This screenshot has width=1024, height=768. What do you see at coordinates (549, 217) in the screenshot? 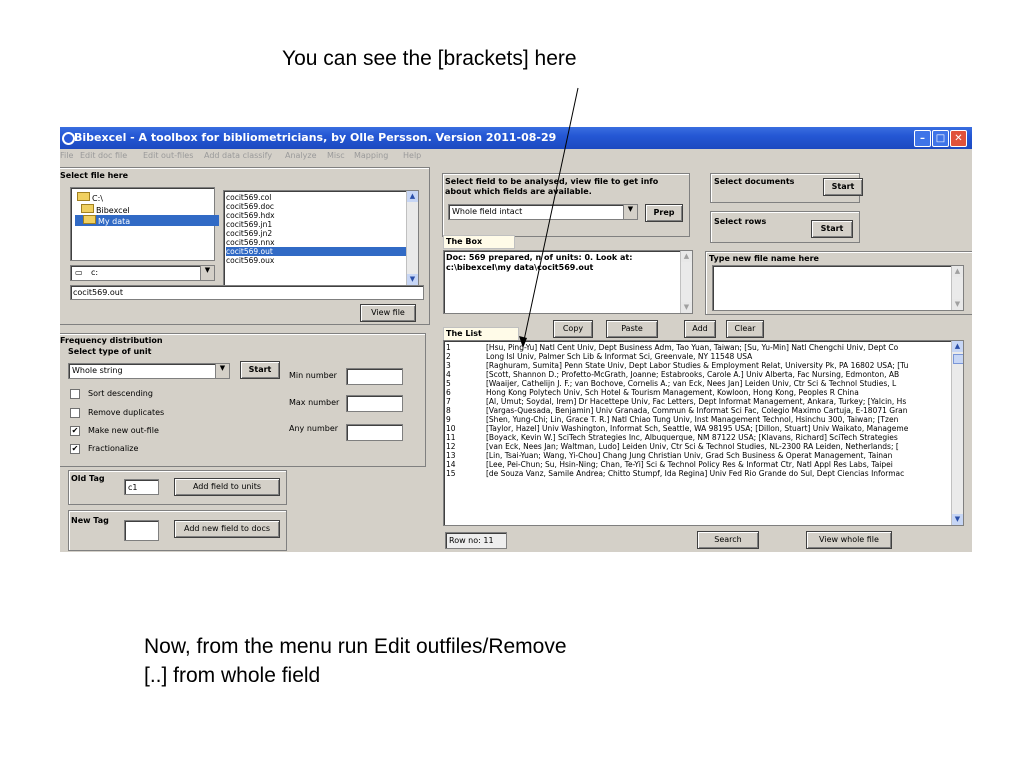
I see `annotation-arrow` at bounding box center [549, 217].